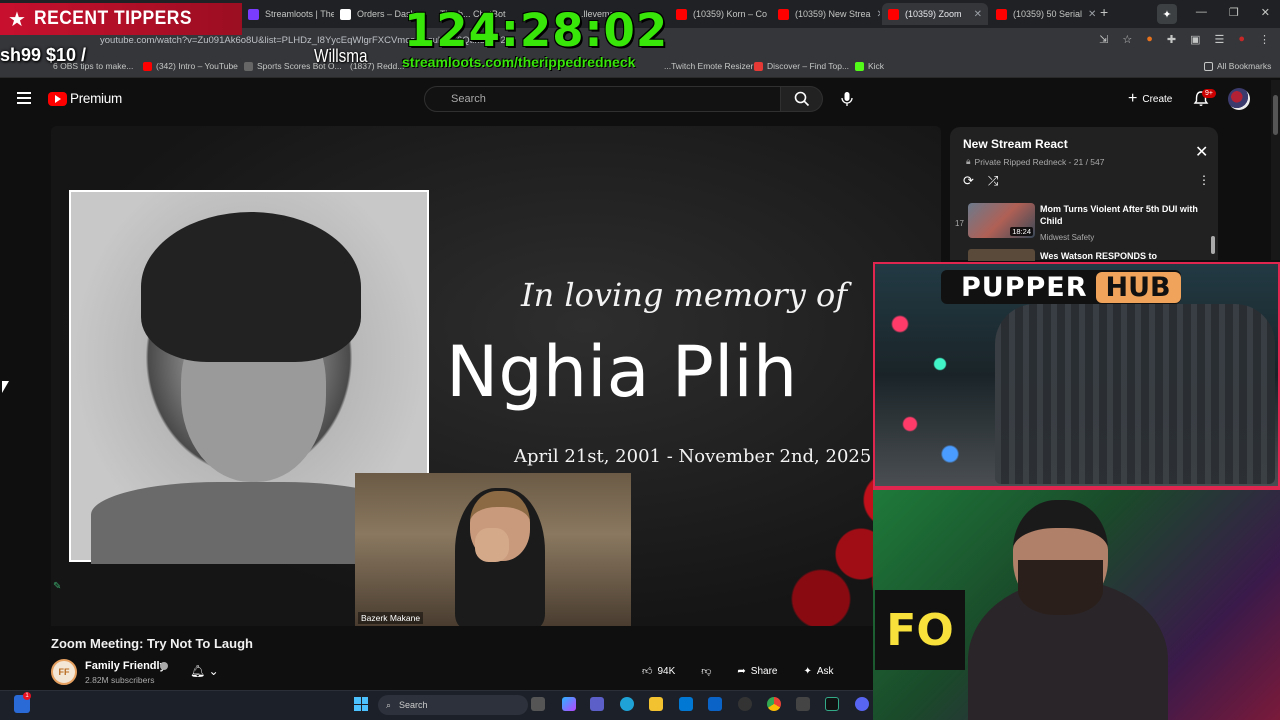 The width and height of the screenshot is (1280, 720). I want to click on close-playlist-icon: ✕, so click(1201, 152).